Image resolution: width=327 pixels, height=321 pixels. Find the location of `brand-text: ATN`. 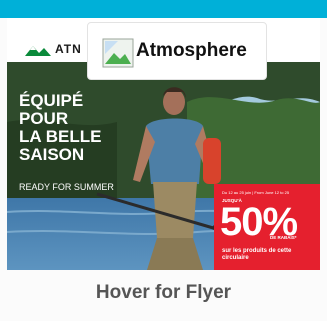

brand-text: ATN is located at coordinates (68, 49).